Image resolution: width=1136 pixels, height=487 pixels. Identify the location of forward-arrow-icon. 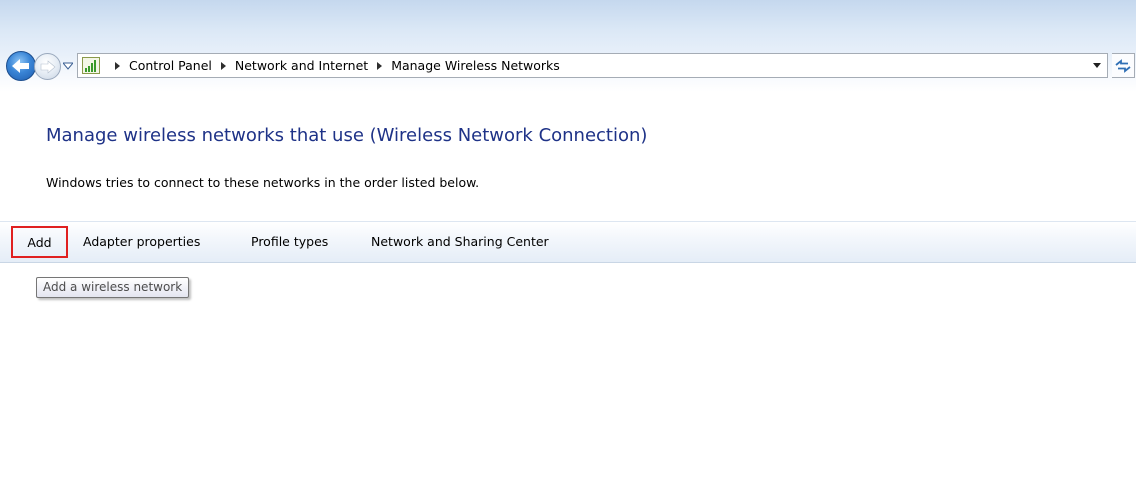
(48, 67).